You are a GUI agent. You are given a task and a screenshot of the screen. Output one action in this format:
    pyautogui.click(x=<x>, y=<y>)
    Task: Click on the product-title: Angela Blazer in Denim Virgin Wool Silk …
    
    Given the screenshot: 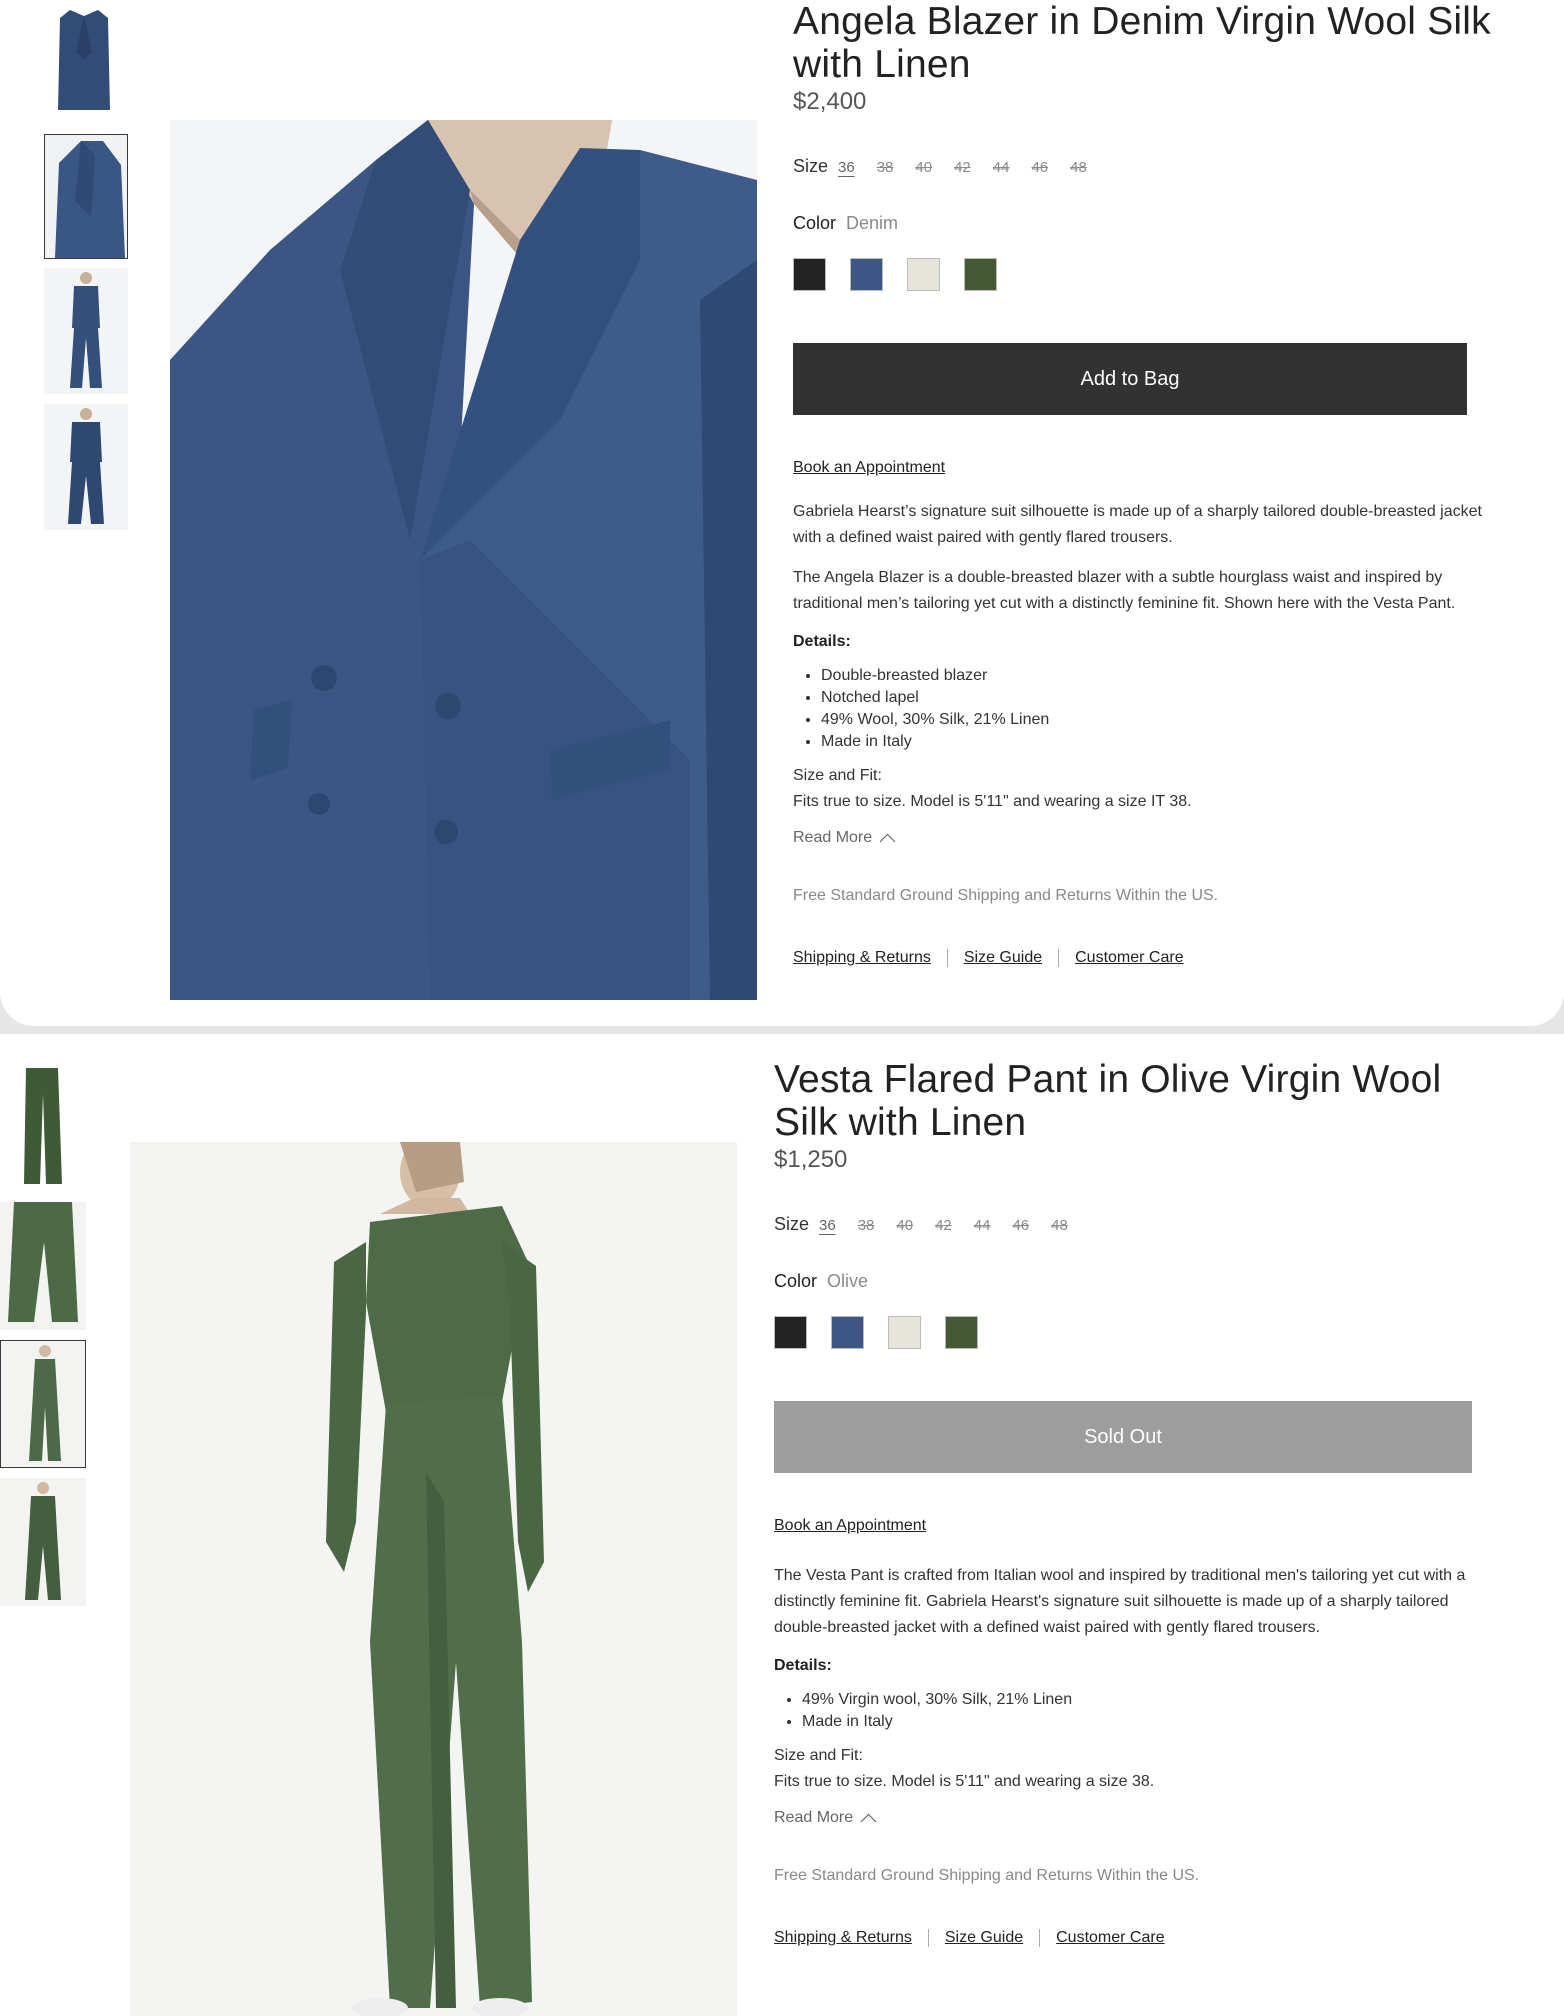 What is the action you would take?
    pyautogui.click(x=1142, y=43)
    